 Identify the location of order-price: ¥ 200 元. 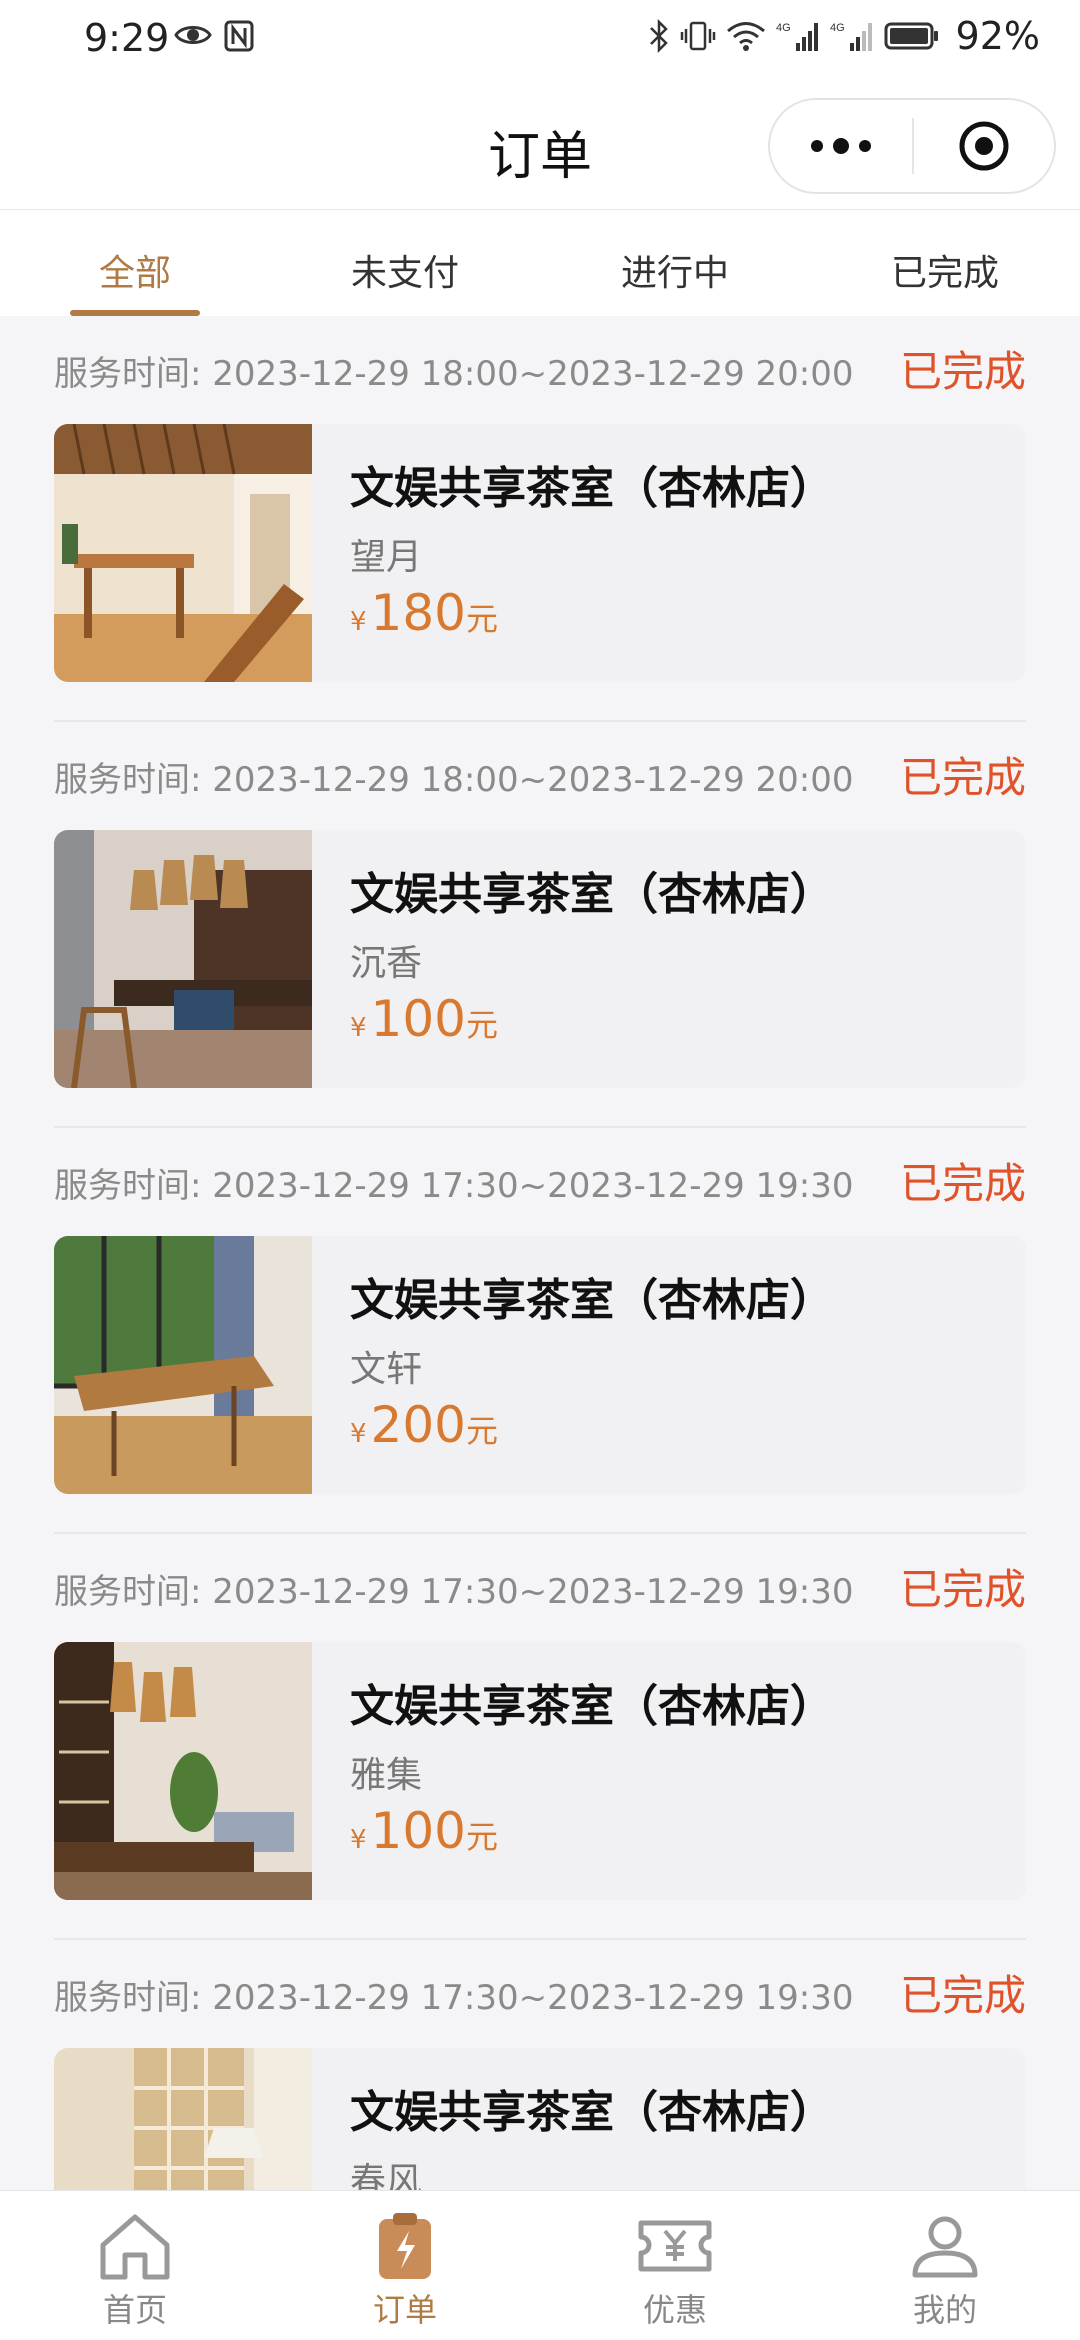
(424, 1425).